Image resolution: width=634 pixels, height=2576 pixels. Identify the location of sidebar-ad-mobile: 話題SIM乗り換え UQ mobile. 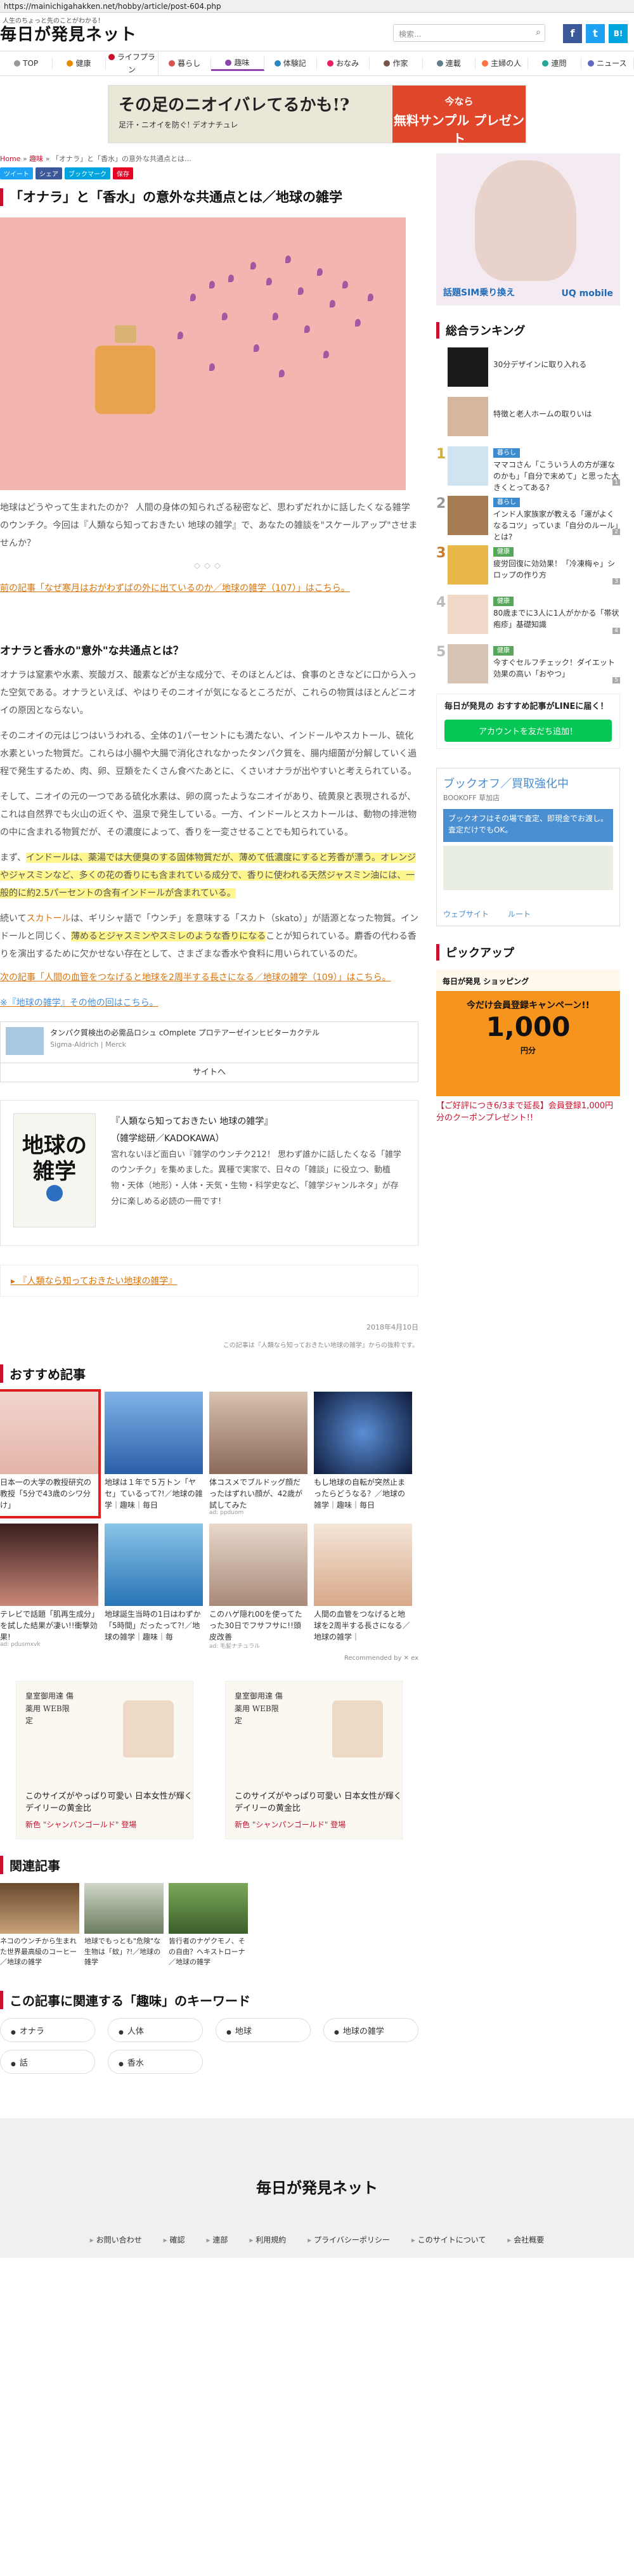
(528, 229).